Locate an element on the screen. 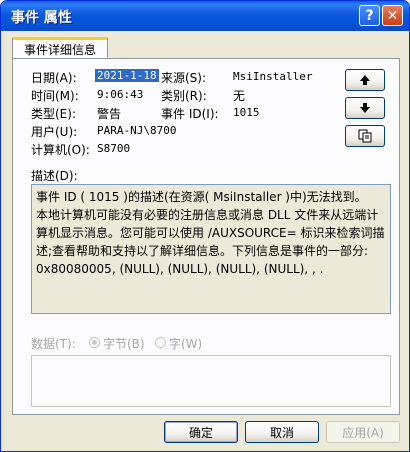 The width and height of the screenshot is (410, 452). tab-event-details: 事件详细信息 is located at coordinates (60, 48).